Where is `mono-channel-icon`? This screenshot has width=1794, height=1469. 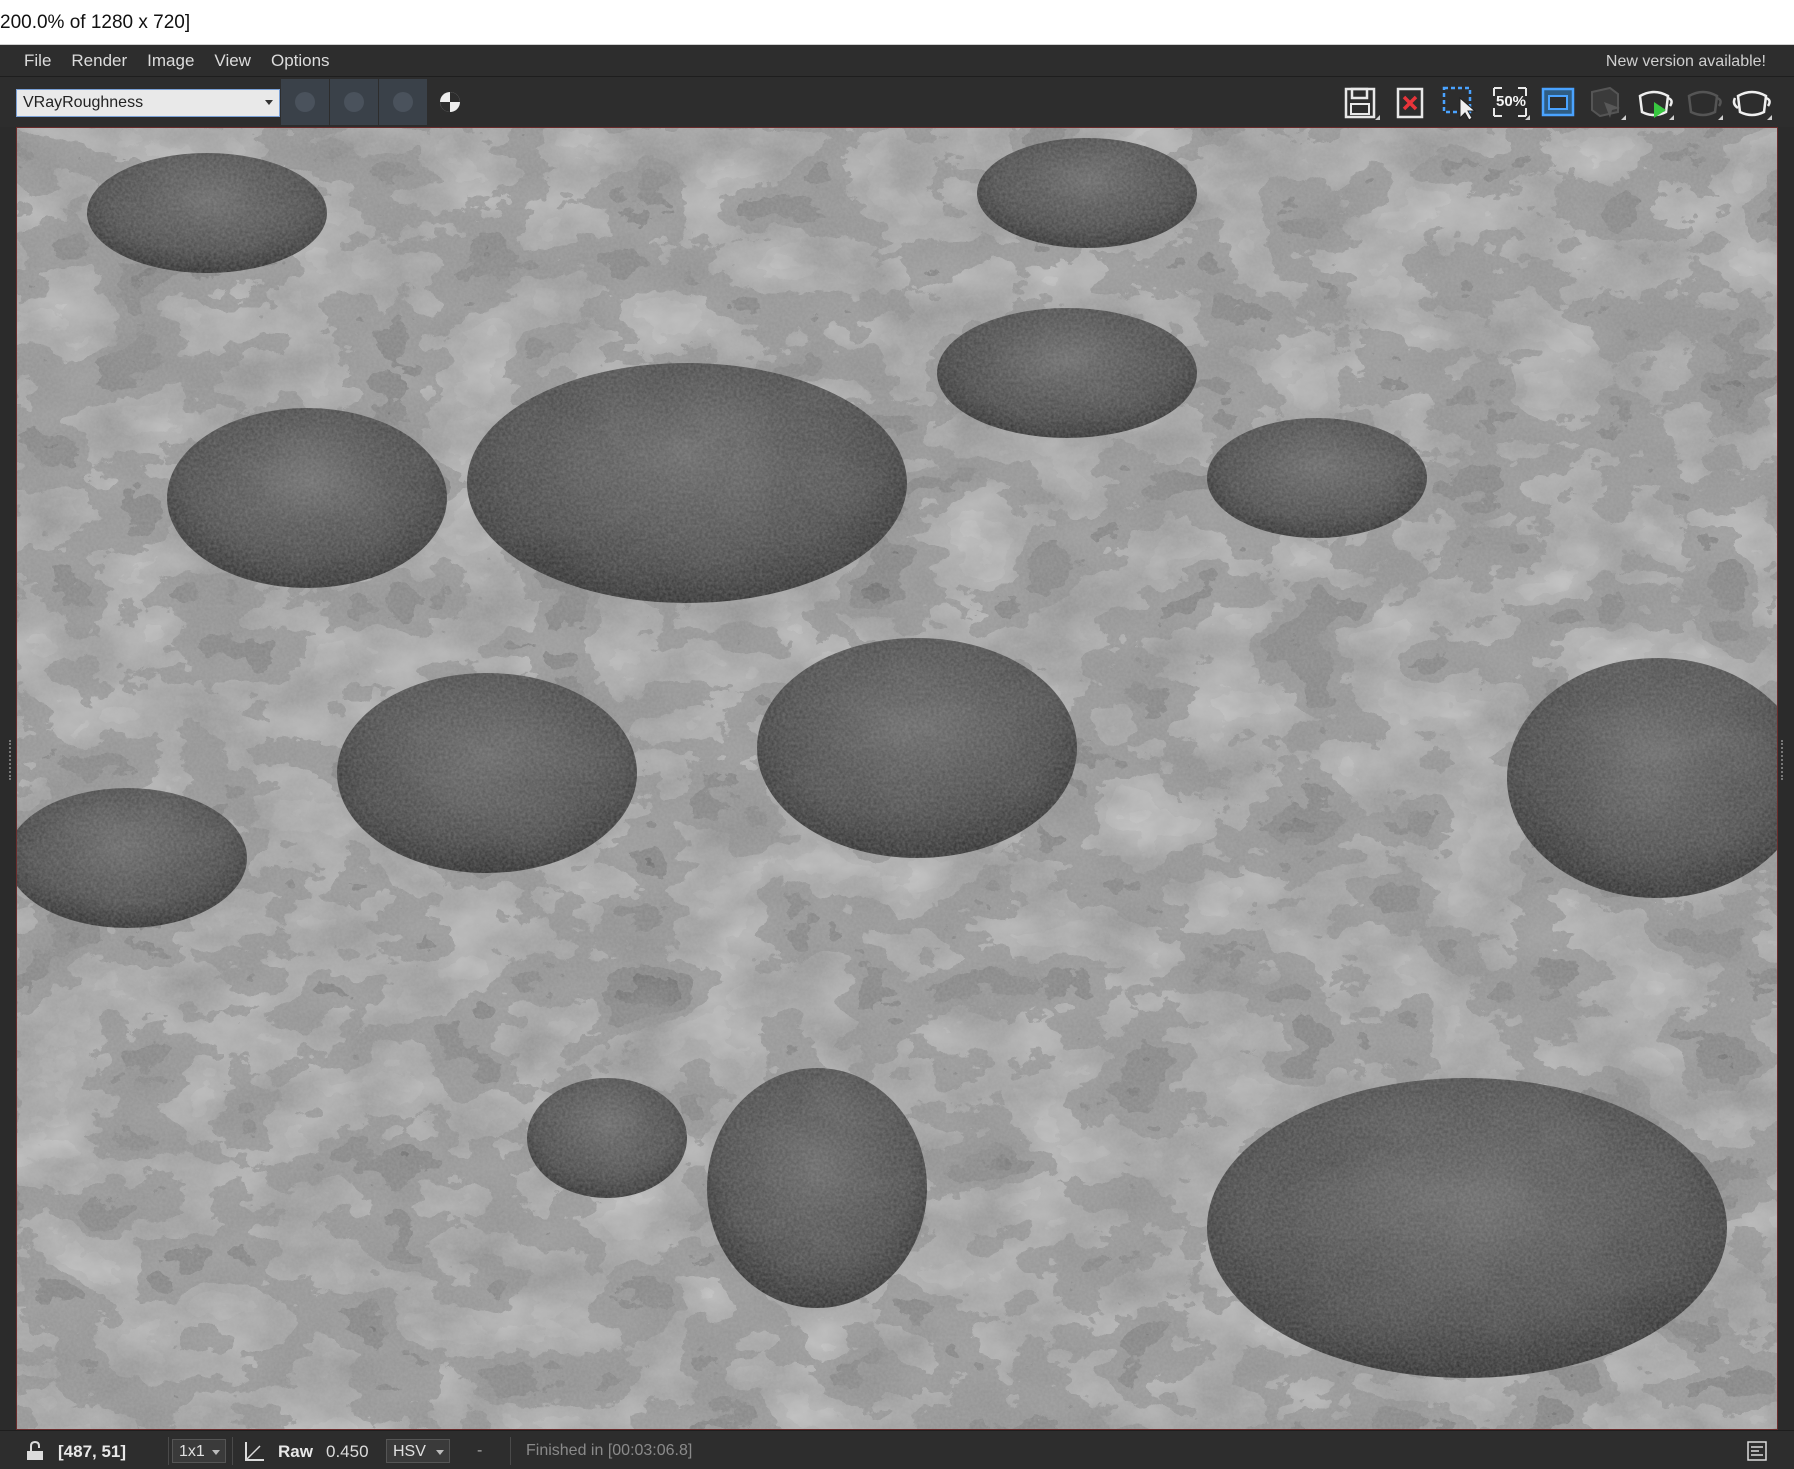
mono-channel-icon is located at coordinates (450, 102).